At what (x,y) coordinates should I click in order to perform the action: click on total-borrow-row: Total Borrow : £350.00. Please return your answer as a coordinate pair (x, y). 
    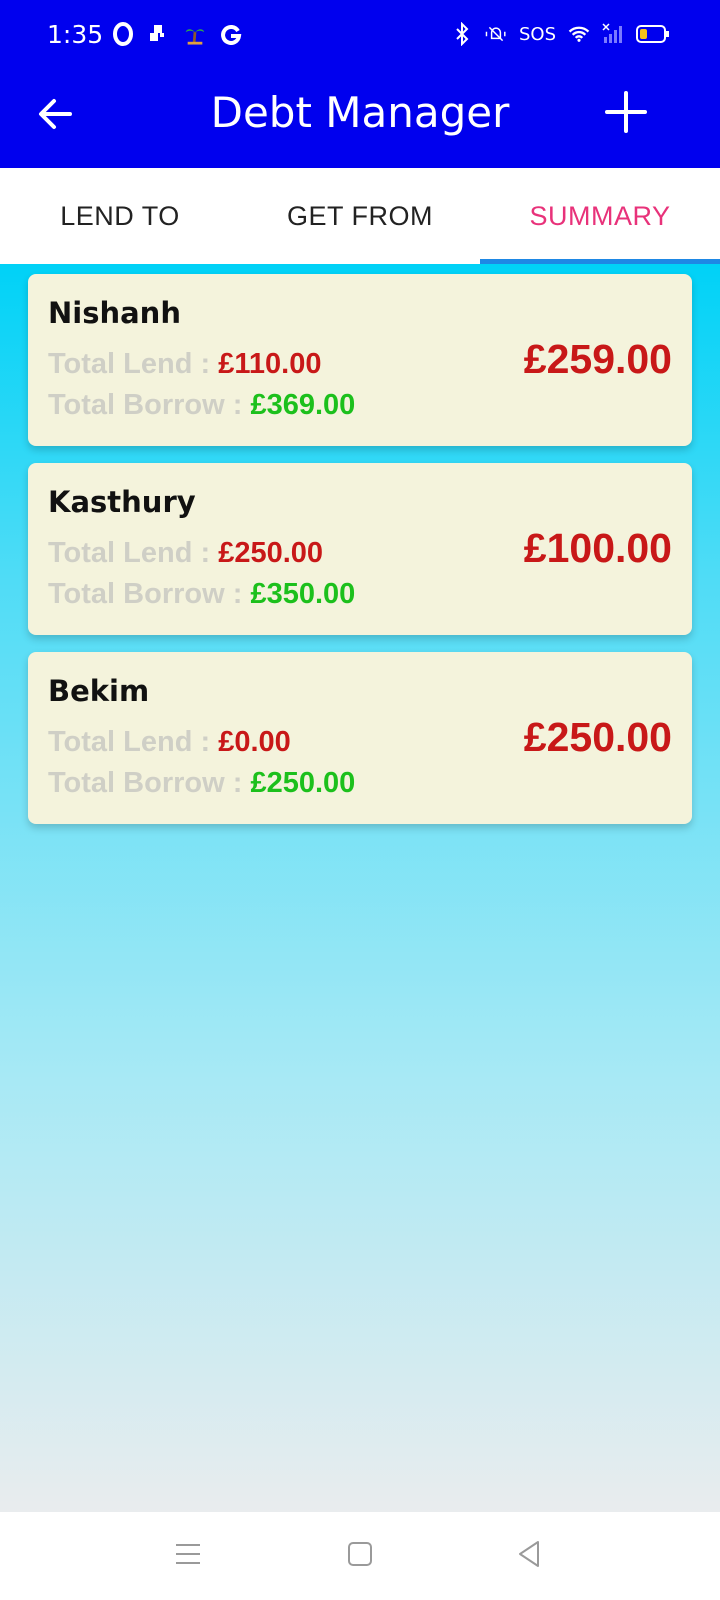
    Looking at the image, I should click on (201, 594).